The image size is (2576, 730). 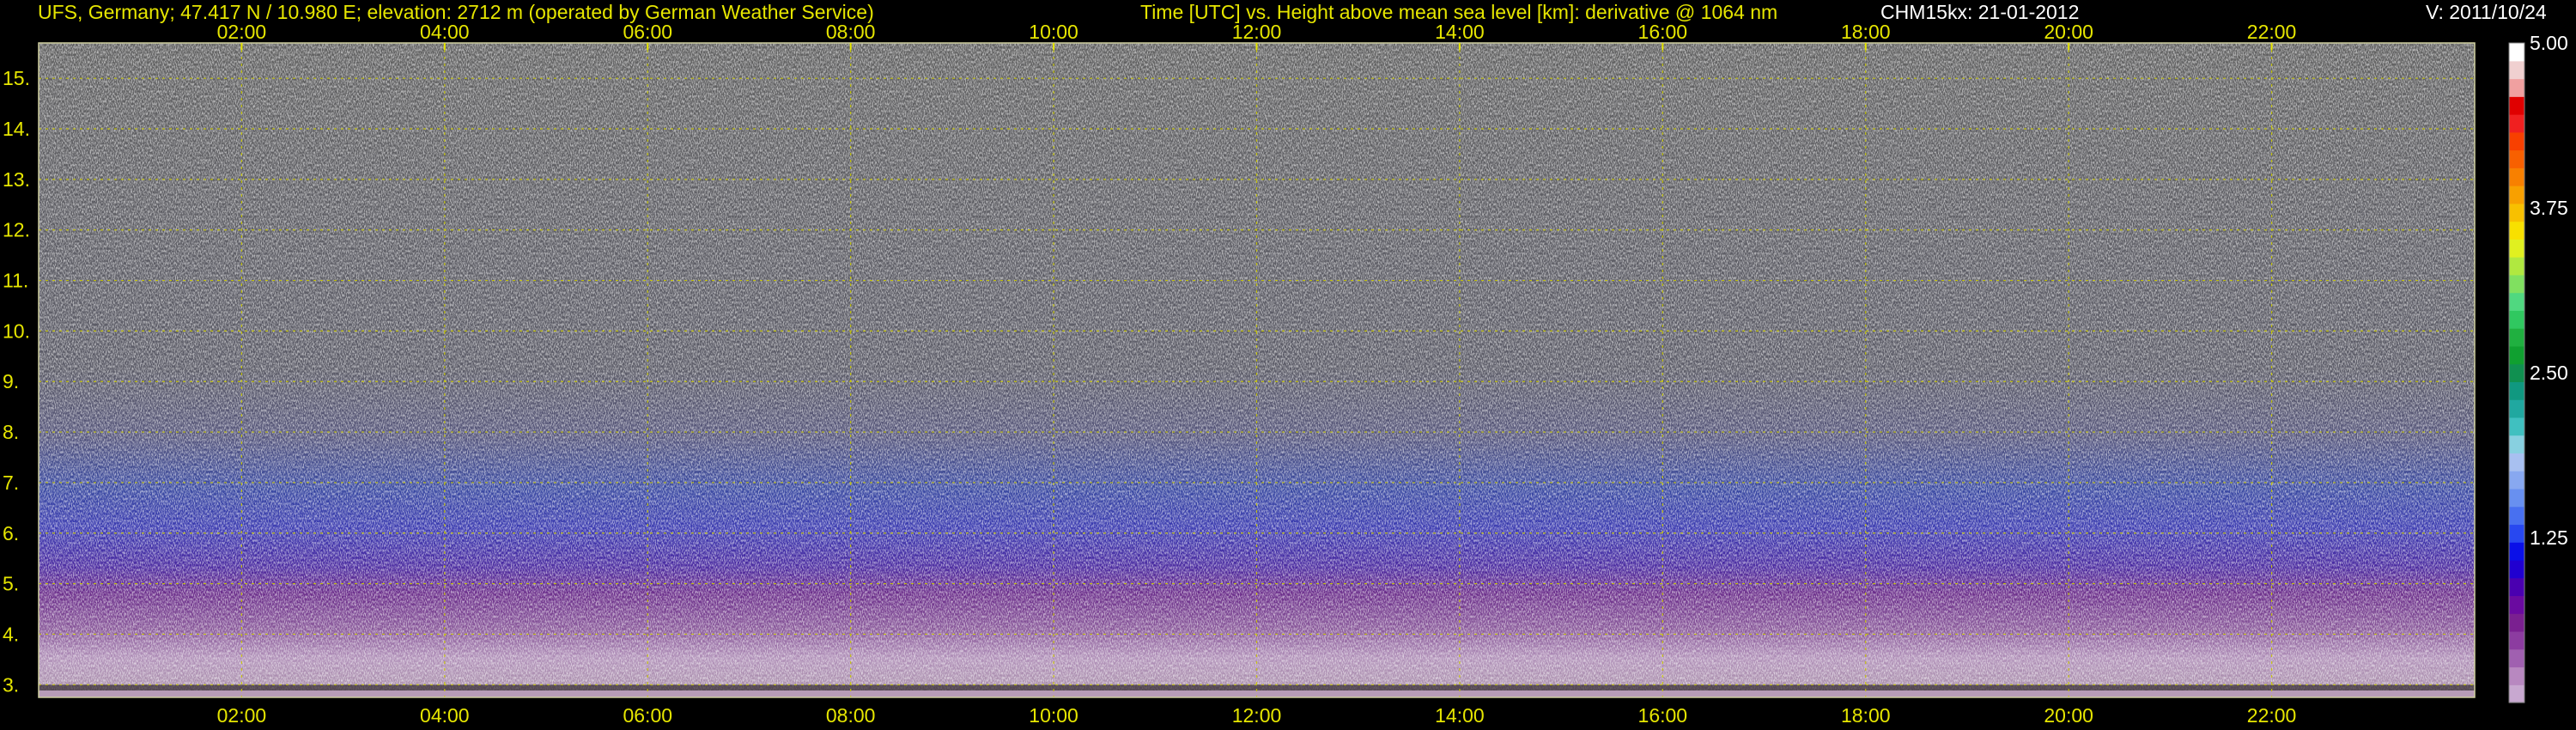 I want to click on colorbar-tick-label: 5.00, so click(x=2549, y=43).